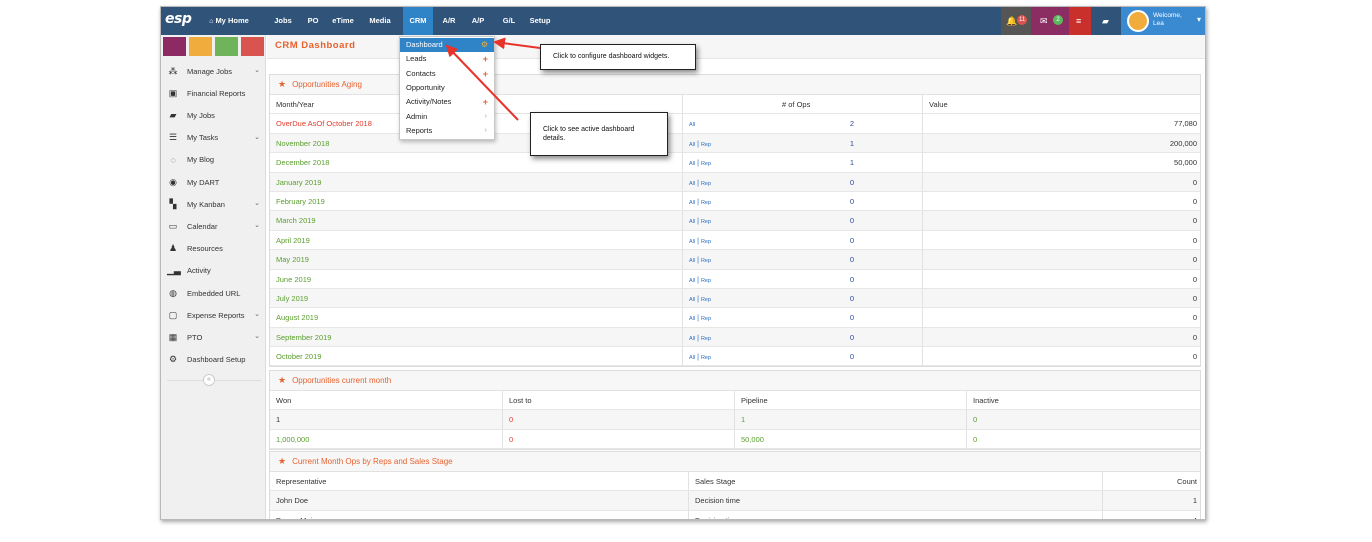  I want to click on month-link: June 2019, so click(476, 279).